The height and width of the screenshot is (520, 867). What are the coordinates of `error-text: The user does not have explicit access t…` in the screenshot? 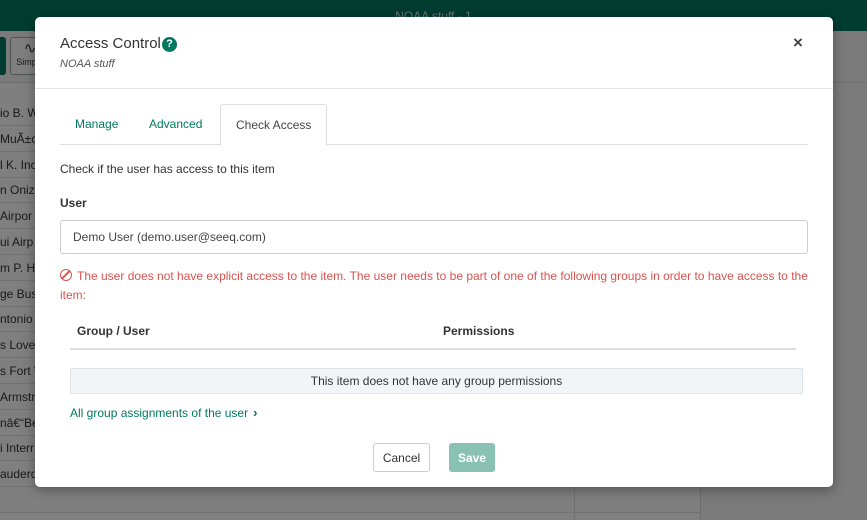 It's located at (434, 285).